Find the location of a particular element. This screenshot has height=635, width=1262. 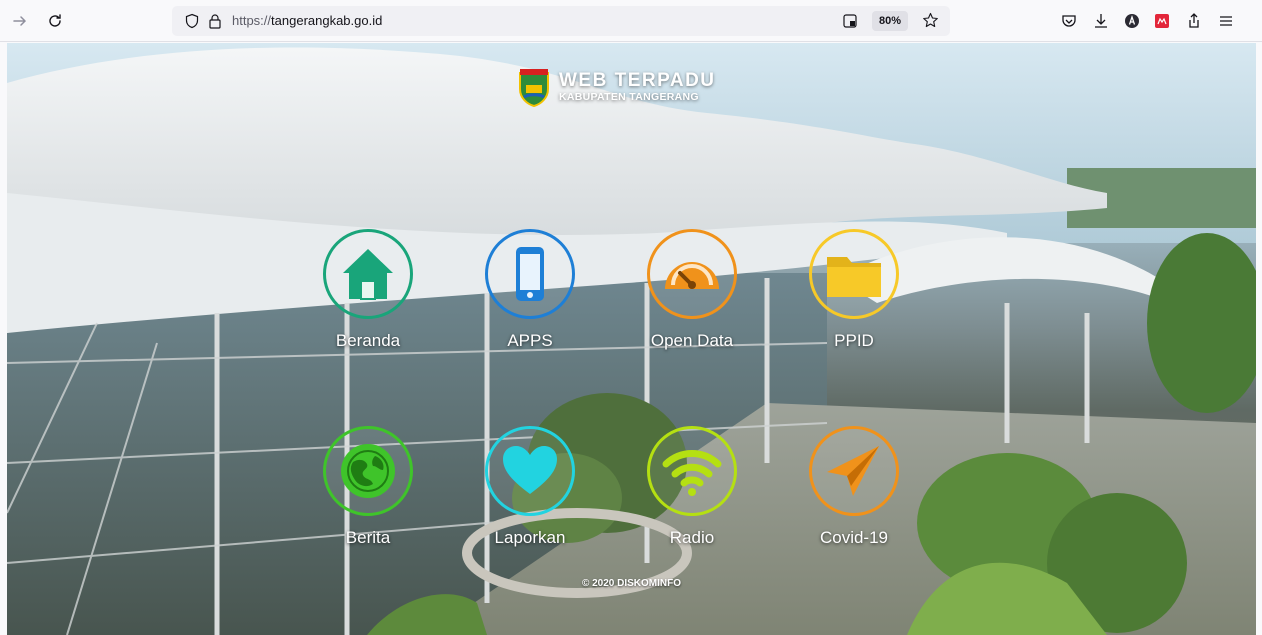

url-text: https://tangerangkab.go.id is located at coordinates (307, 20).